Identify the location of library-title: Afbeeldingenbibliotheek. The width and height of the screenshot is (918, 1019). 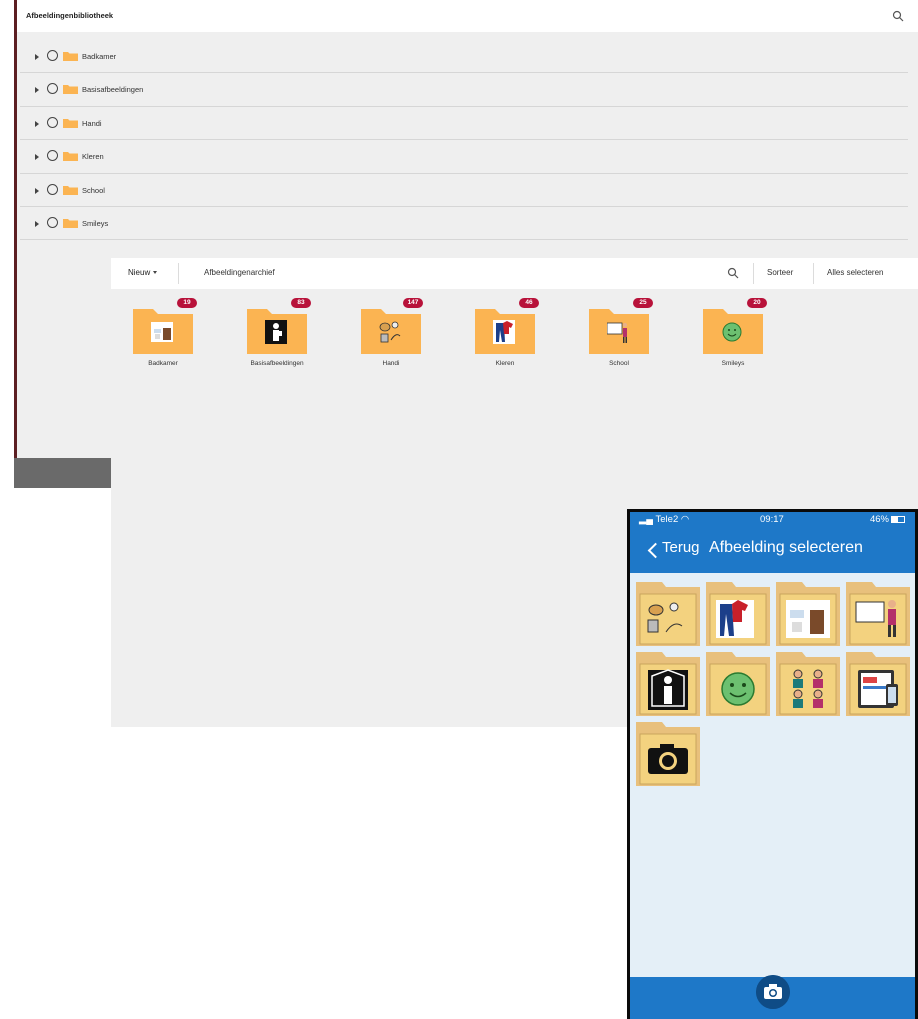
(70, 15).